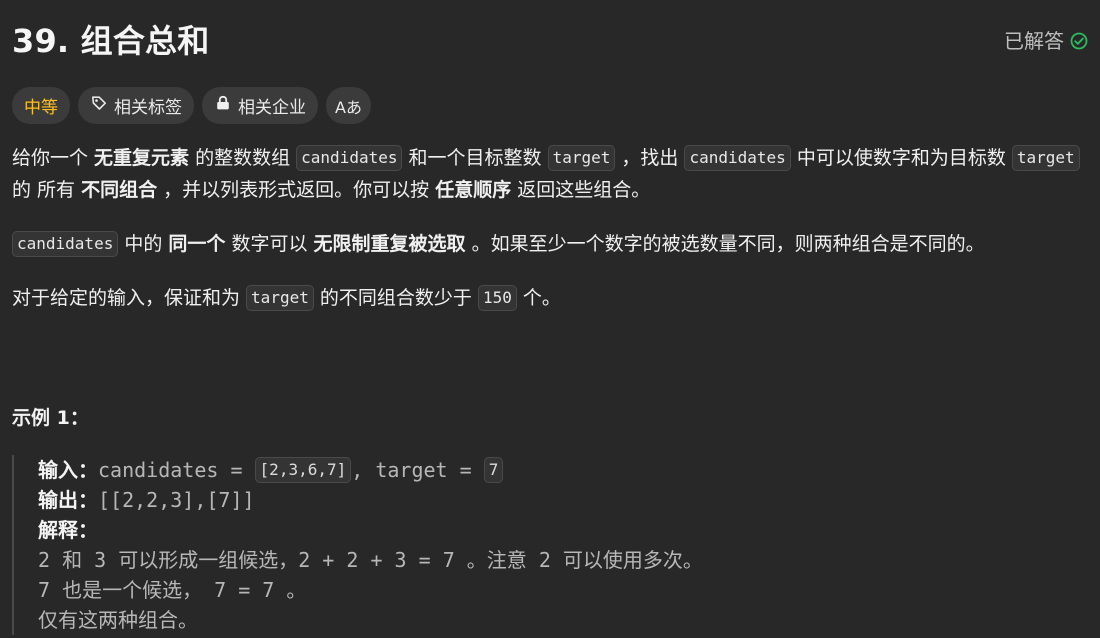  I want to click on description-bold-text: 不同组合, so click(119, 190).